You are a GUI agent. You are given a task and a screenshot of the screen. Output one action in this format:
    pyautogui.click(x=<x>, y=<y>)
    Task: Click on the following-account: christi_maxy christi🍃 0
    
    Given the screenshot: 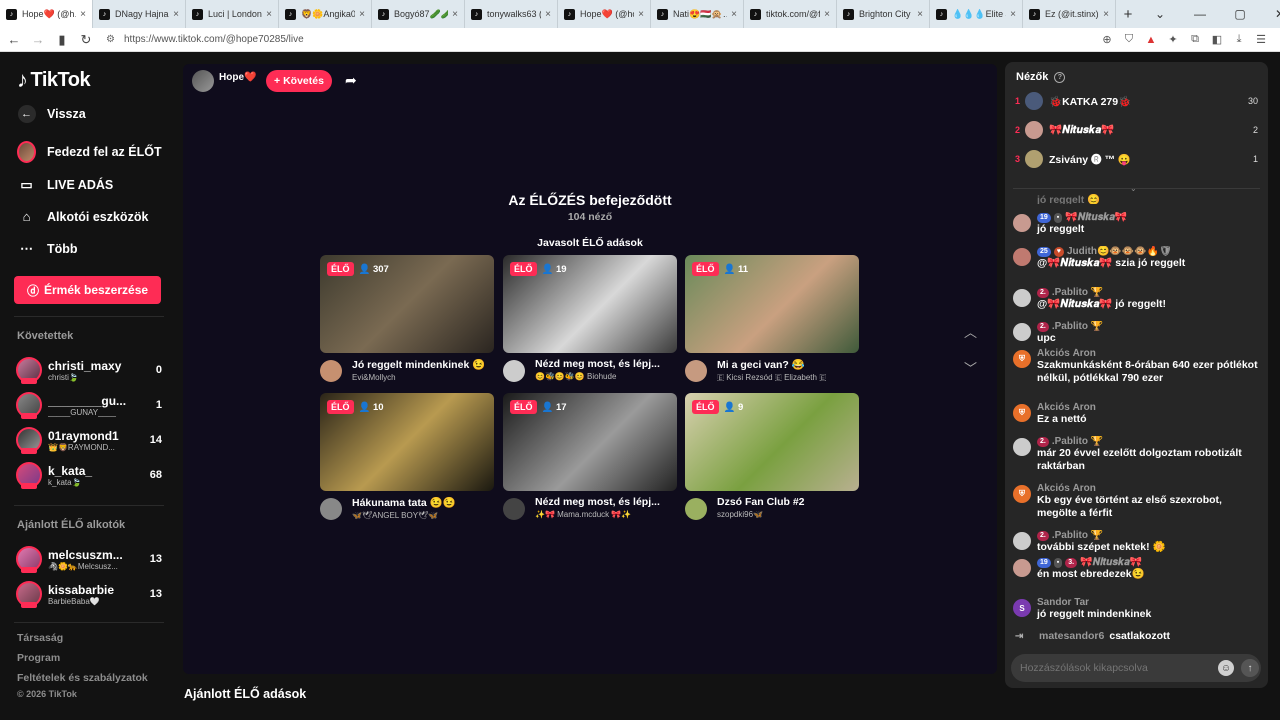 What is the action you would take?
    pyautogui.click(x=89, y=370)
    